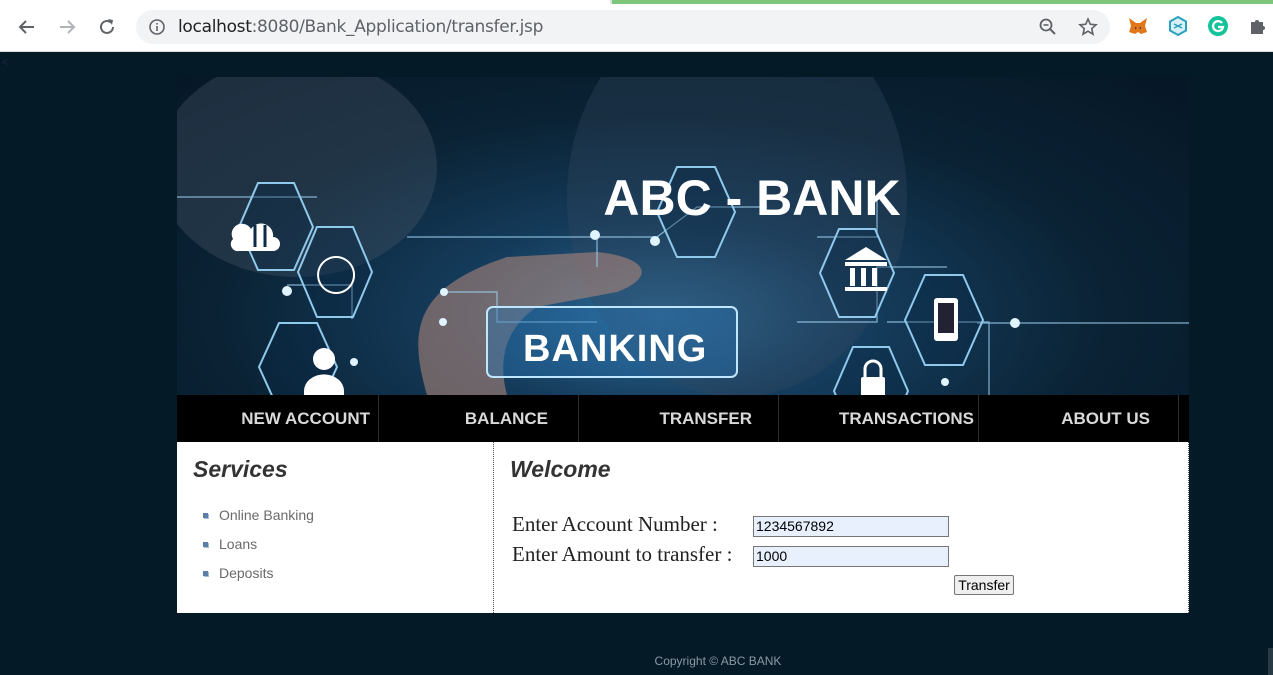  I want to click on back-arrow-icon, so click(26, 27).